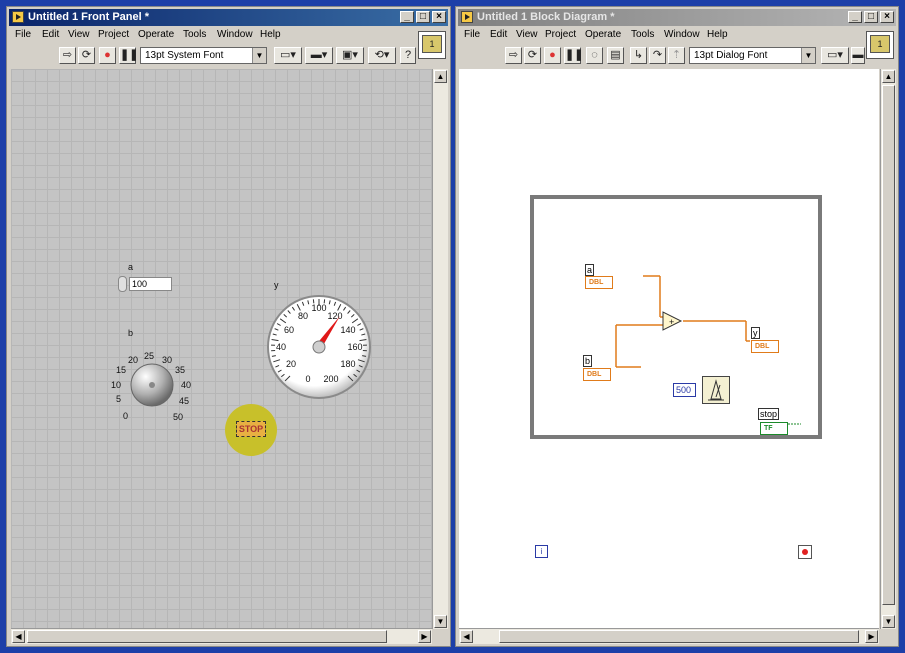  What do you see at coordinates (203, 55) in the screenshot?
I see `font-selector: 13pt System Font ▼` at bounding box center [203, 55].